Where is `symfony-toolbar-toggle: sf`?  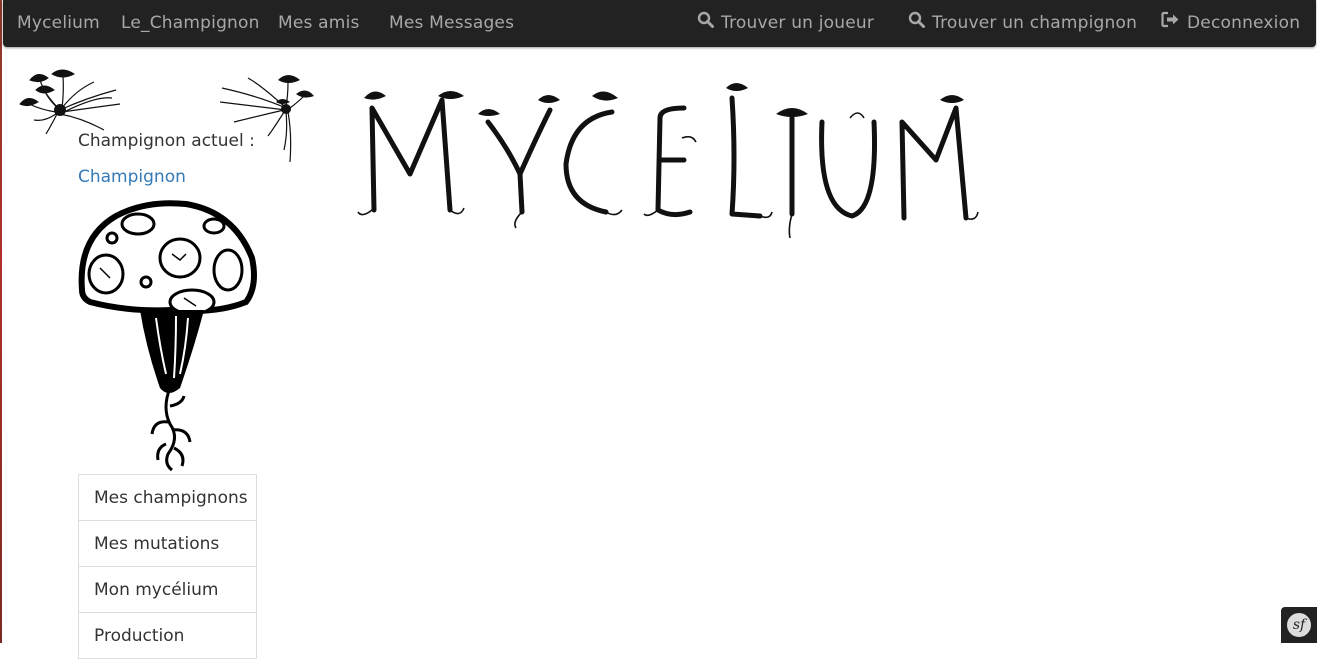
symfony-toolbar-toggle: sf is located at coordinates (1299, 625).